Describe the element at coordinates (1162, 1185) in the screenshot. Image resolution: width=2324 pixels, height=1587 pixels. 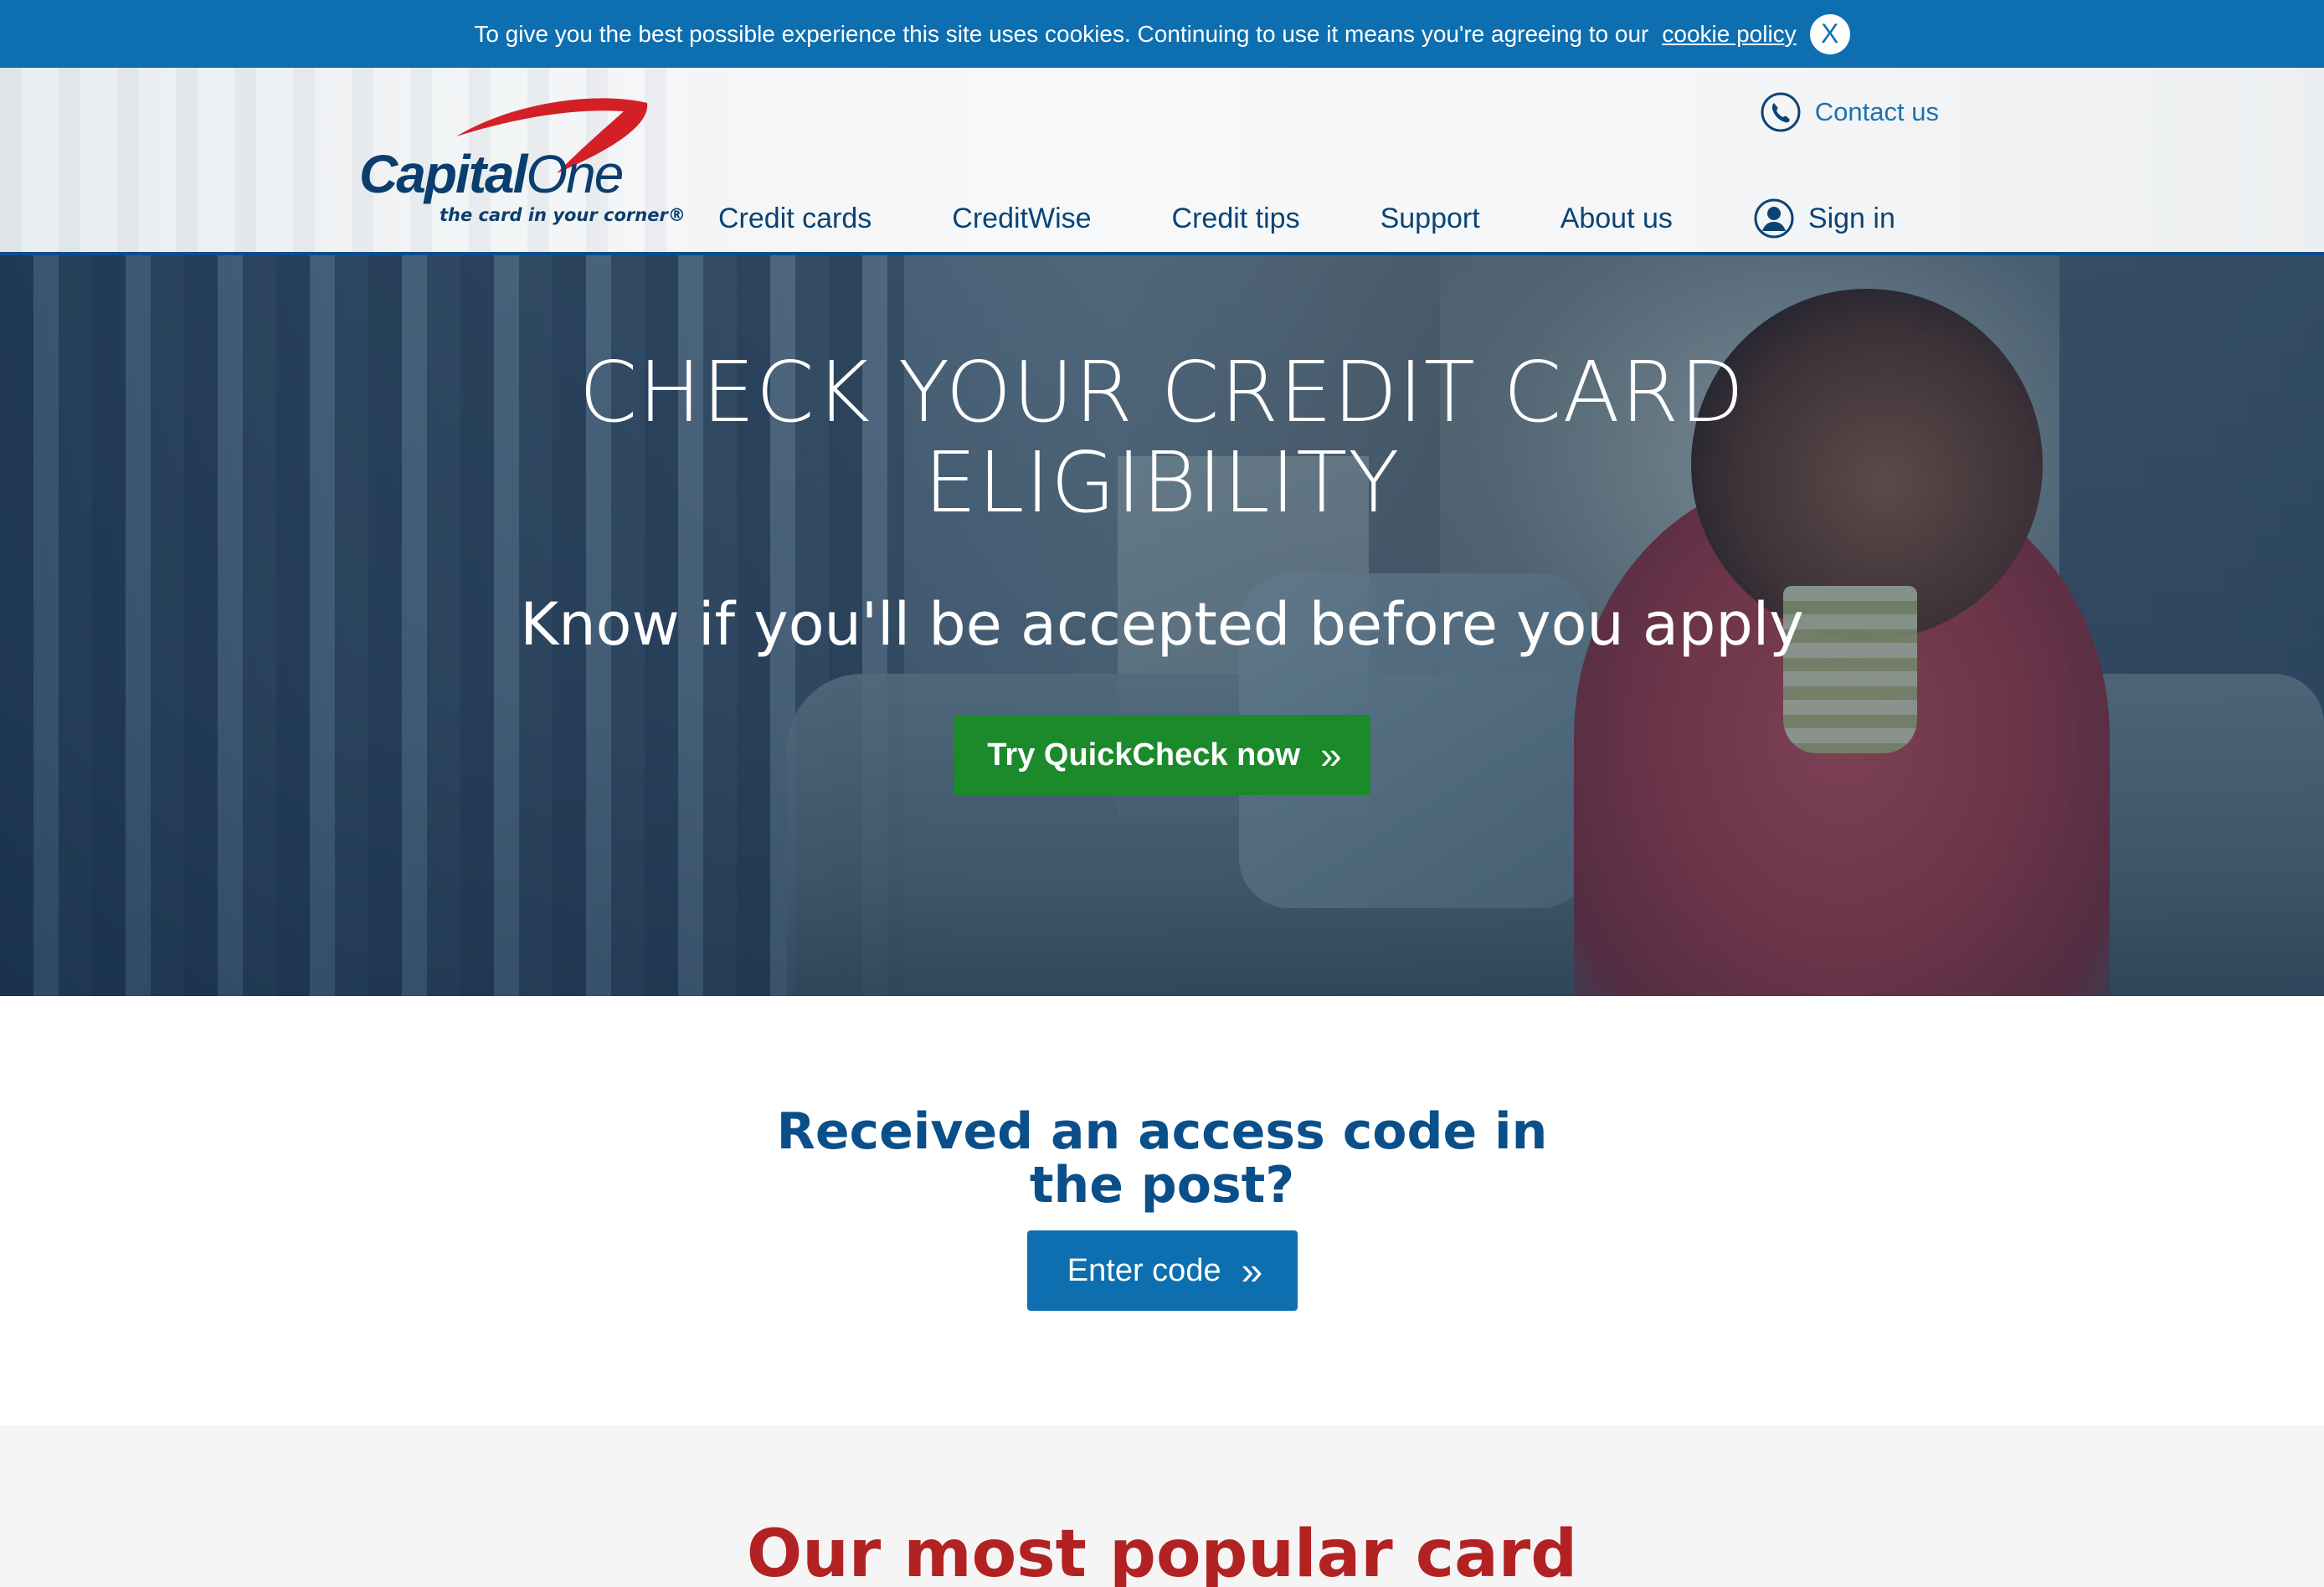
I see `access-code-heading-line-2: the post?` at that location.